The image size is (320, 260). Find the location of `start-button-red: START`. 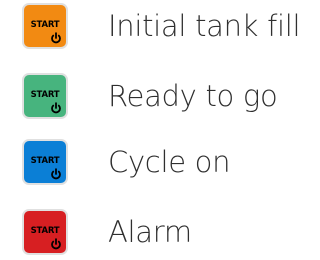

start-button-red: START is located at coordinates (45, 232).